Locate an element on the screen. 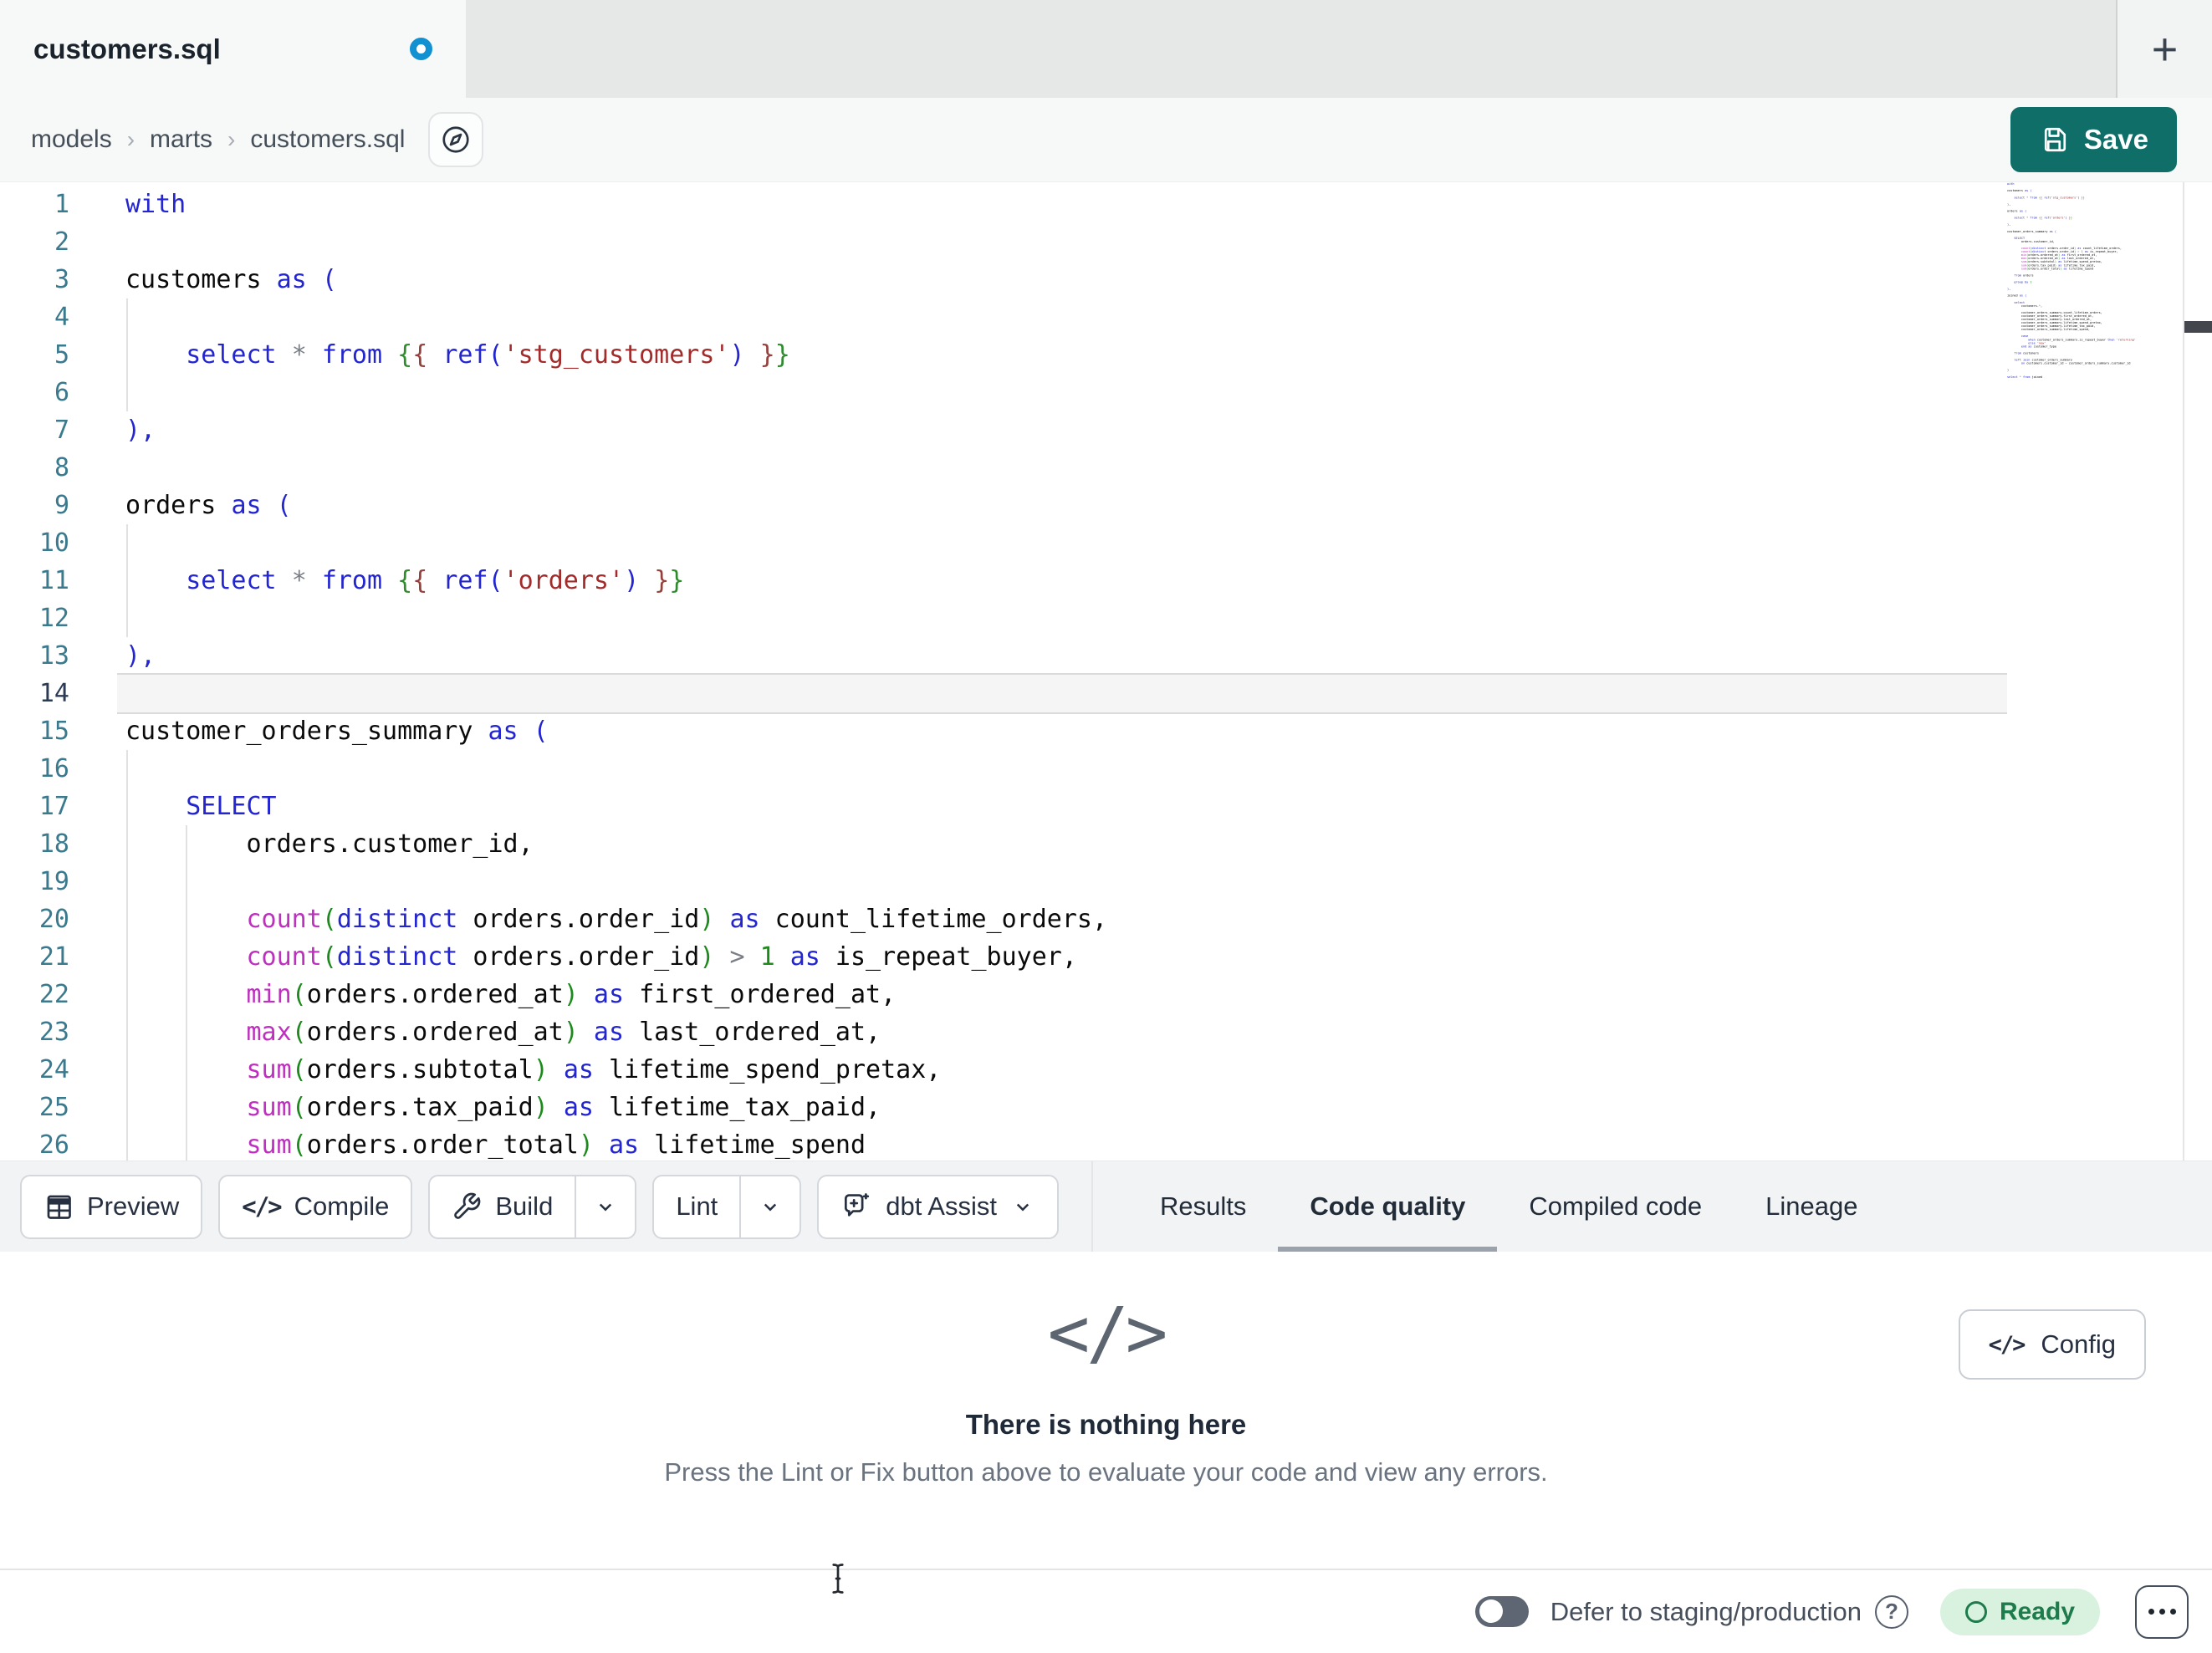  gutter-line: 18 is located at coordinates (54, 844).